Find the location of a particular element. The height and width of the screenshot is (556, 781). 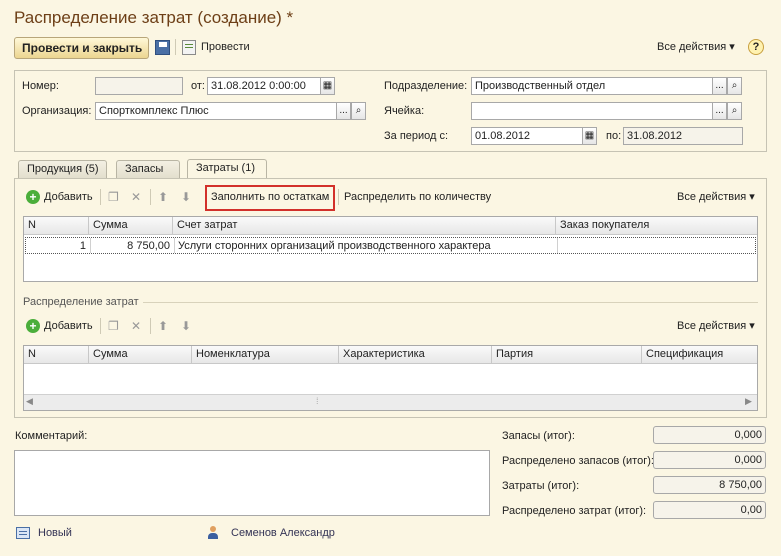

post-icon is located at coordinates (189, 47).